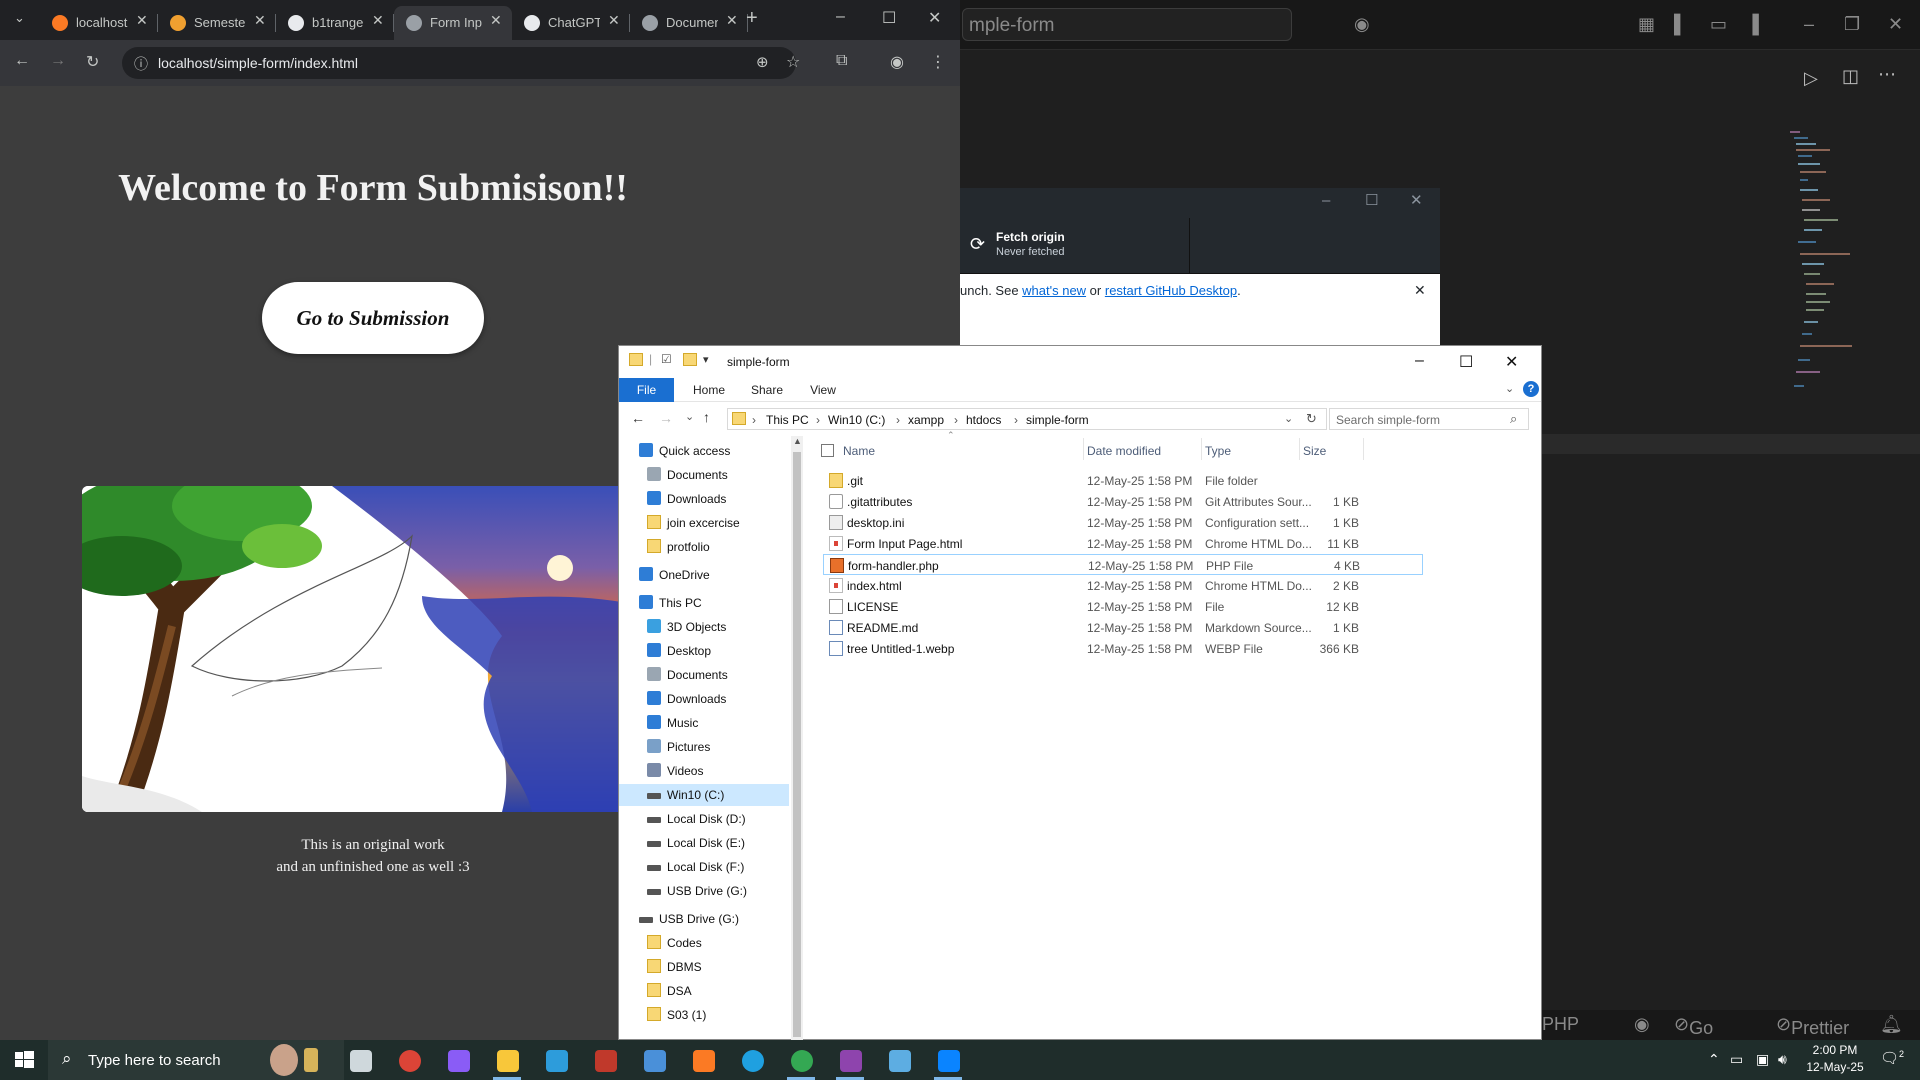 Image resolution: width=1920 pixels, height=1080 pixels. What do you see at coordinates (827, 450) in the screenshot?
I see `select-all-checkbox` at bounding box center [827, 450].